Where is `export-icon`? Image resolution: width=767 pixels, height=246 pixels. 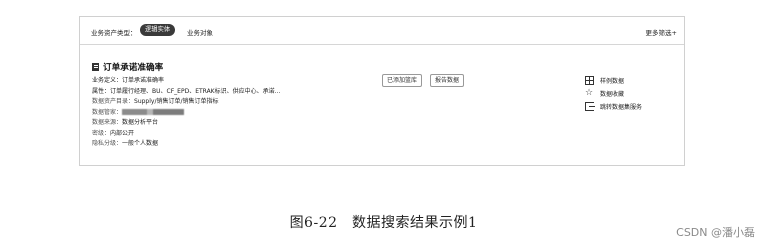 export-icon is located at coordinates (590, 106).